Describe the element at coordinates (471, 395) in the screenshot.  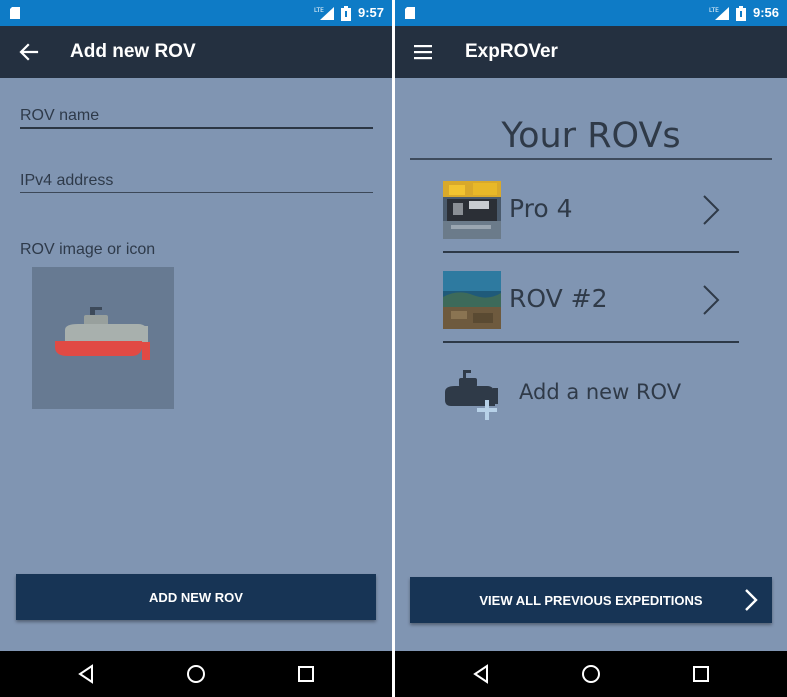
I see `add-submarine-icon` at that location.